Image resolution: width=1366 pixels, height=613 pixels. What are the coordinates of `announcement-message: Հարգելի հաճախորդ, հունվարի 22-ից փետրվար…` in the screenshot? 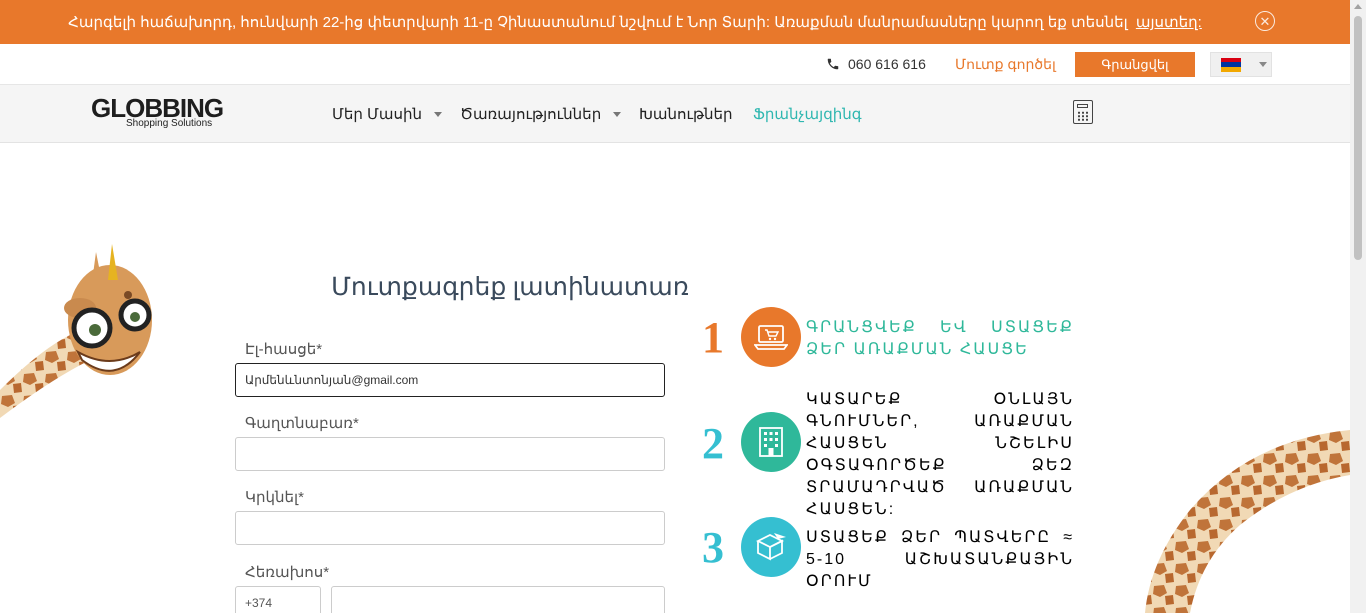 It's located at (598, 22).